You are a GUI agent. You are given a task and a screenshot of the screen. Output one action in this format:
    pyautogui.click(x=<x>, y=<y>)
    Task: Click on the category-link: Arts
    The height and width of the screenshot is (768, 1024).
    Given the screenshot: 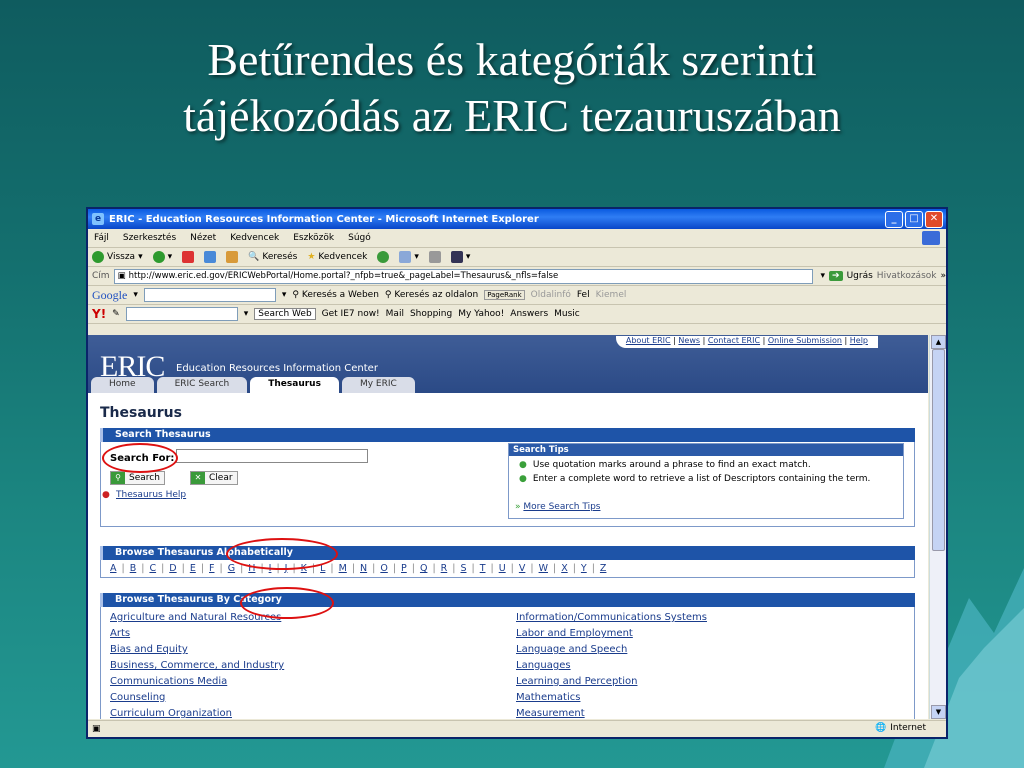 What is the action you would take?
    pyautogui.click(x=120, y=633)
    